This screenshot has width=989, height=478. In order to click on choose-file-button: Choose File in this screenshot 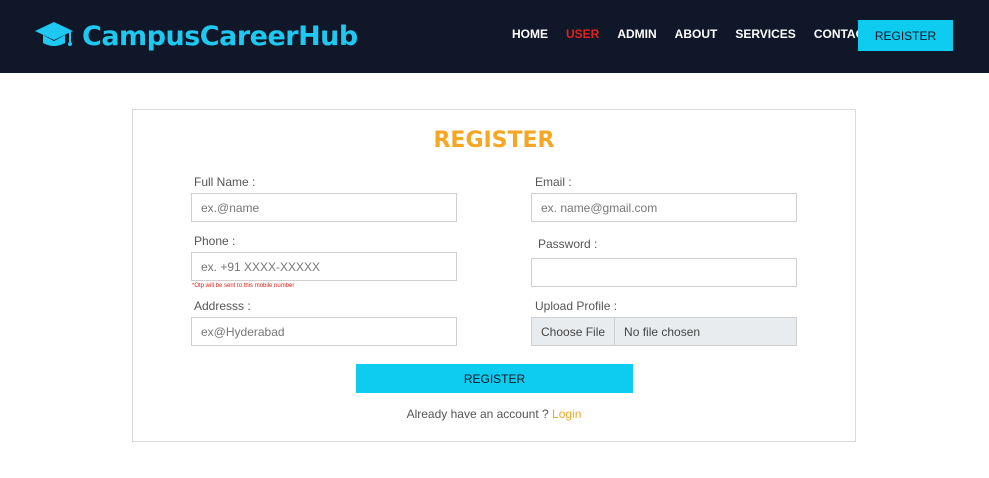, I will do `click(574, 331)`.